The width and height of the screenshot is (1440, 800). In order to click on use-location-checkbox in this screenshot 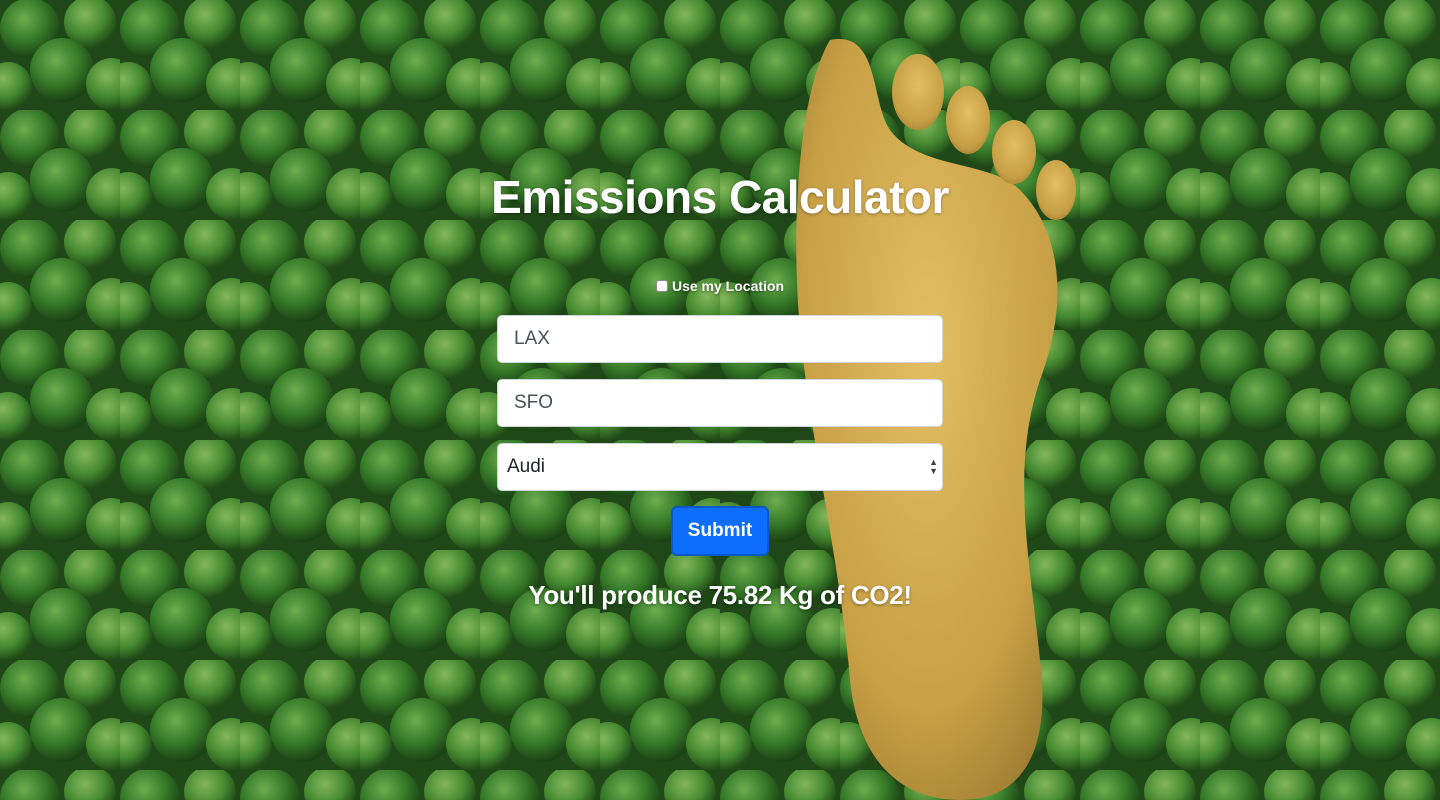, I will do `click(661, 286)`.